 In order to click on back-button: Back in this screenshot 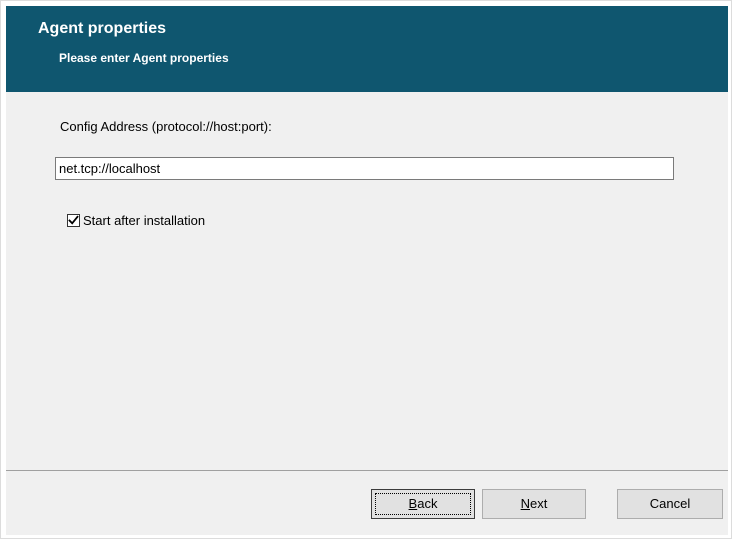, I will do `click(423, 504)`.